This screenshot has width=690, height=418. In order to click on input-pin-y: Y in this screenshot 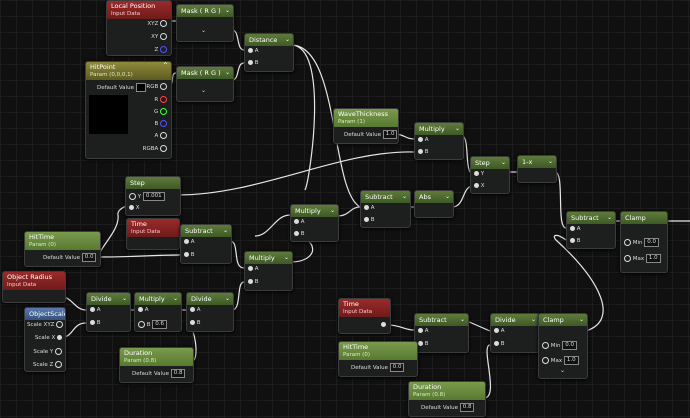, I will do `click(479, 174)`.